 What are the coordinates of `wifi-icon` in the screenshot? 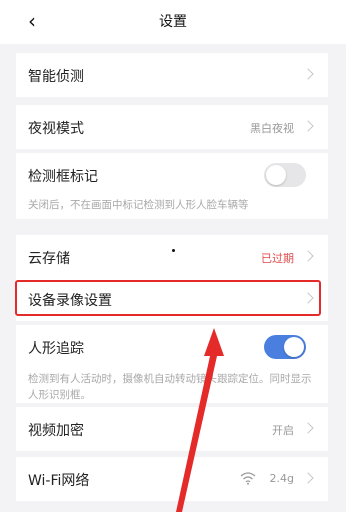 It's located at (248, 478).